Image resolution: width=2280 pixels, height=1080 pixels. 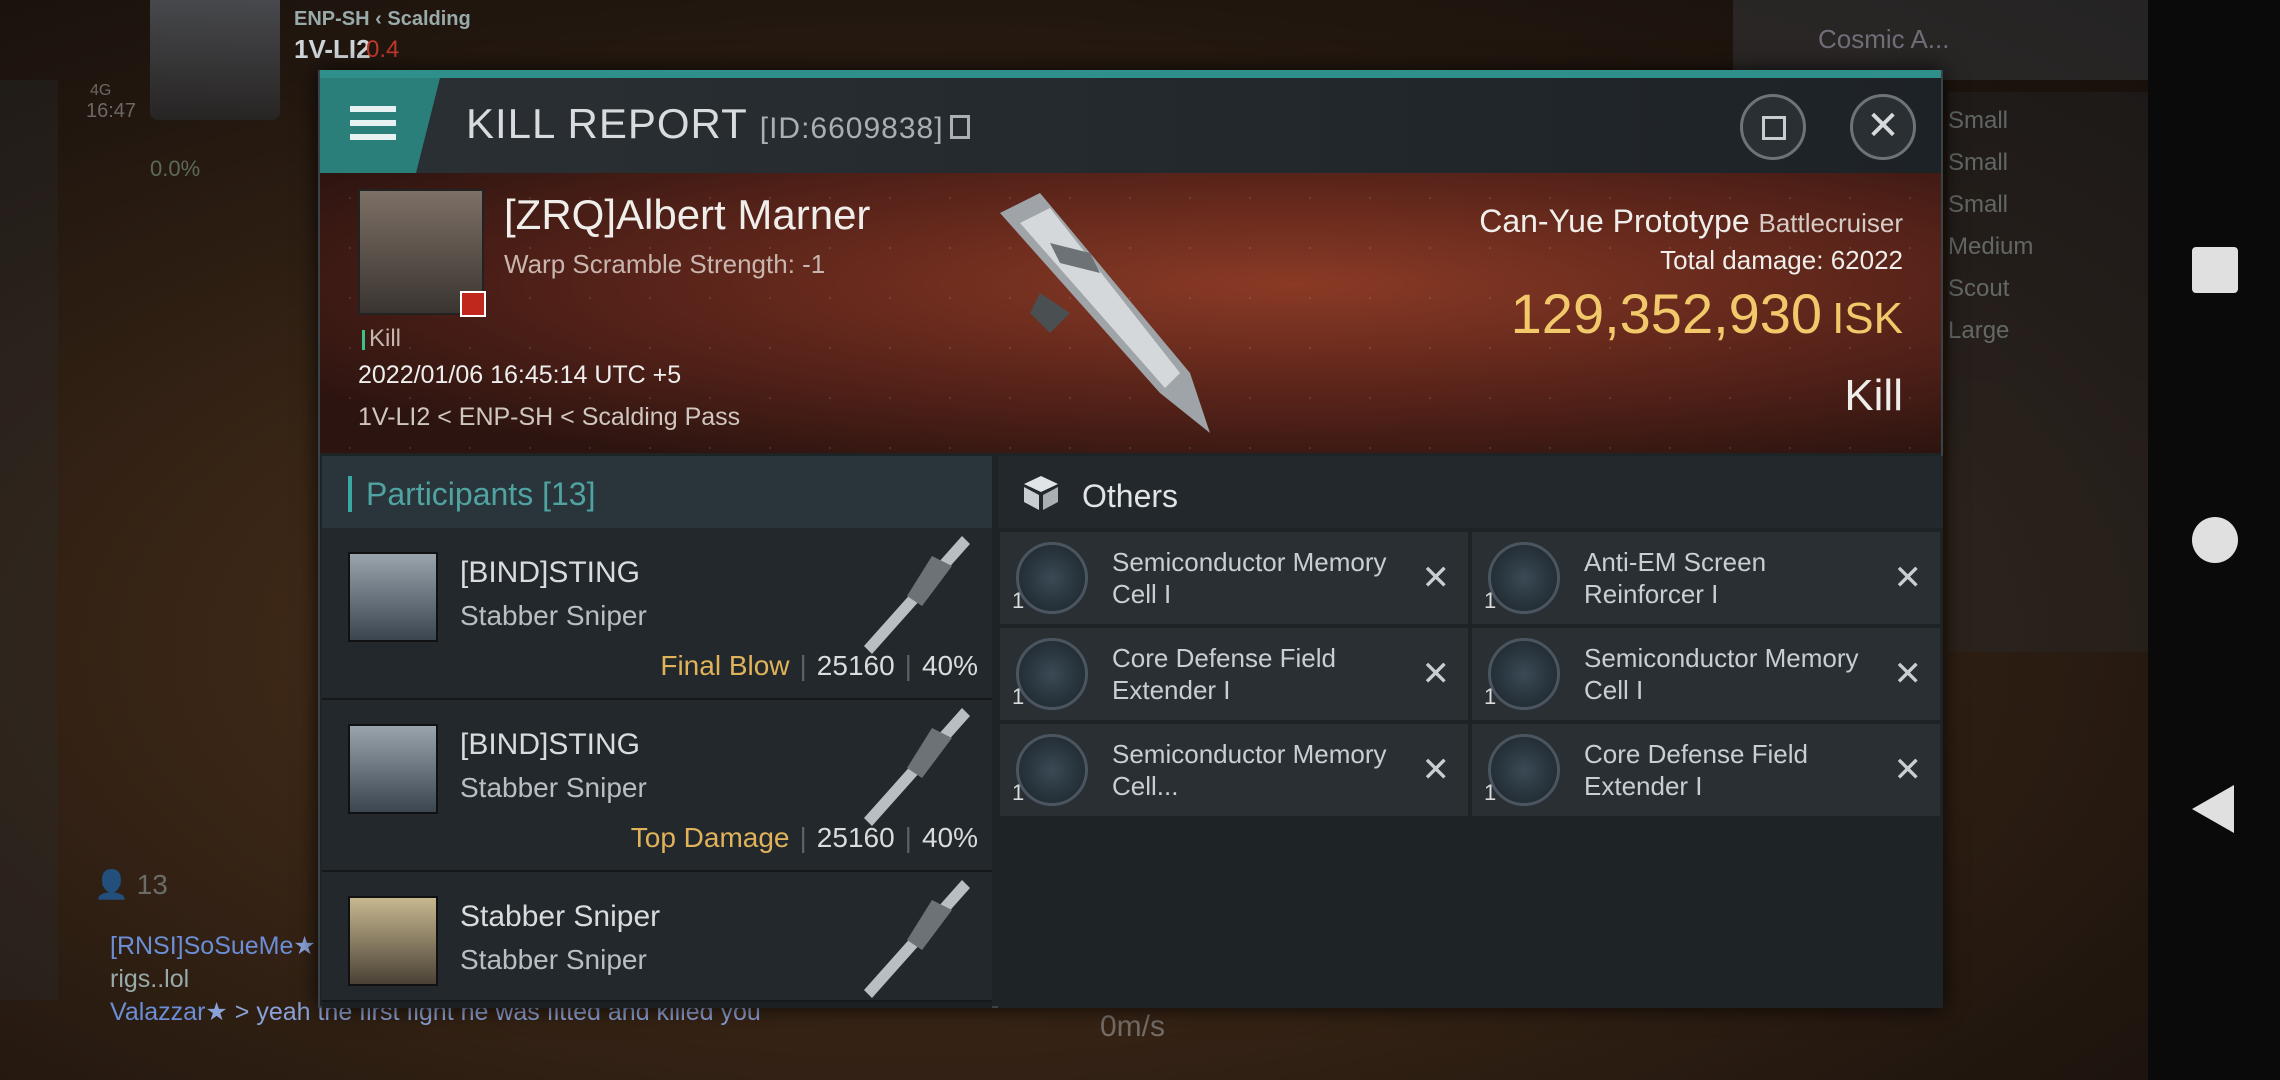 I want to click on pilot-portrait, so click(x=215, y=60).